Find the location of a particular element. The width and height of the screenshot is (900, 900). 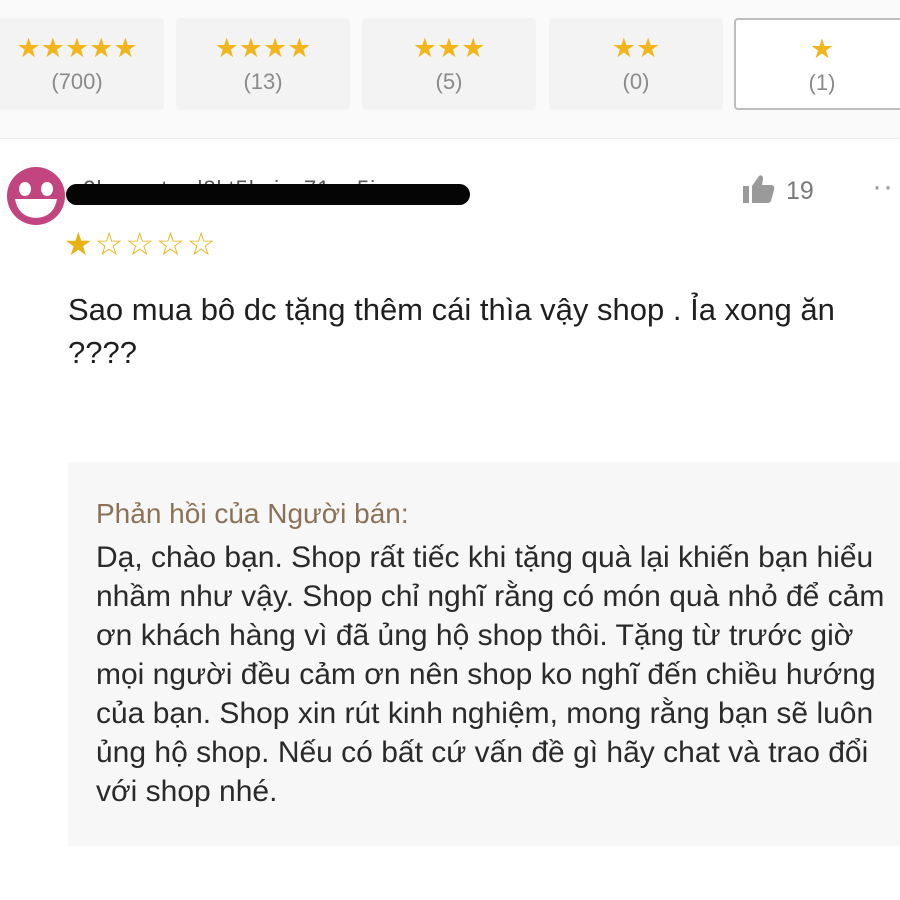

filter-4-stars: ★★★★ (13) is located at coordinates (263, 64).